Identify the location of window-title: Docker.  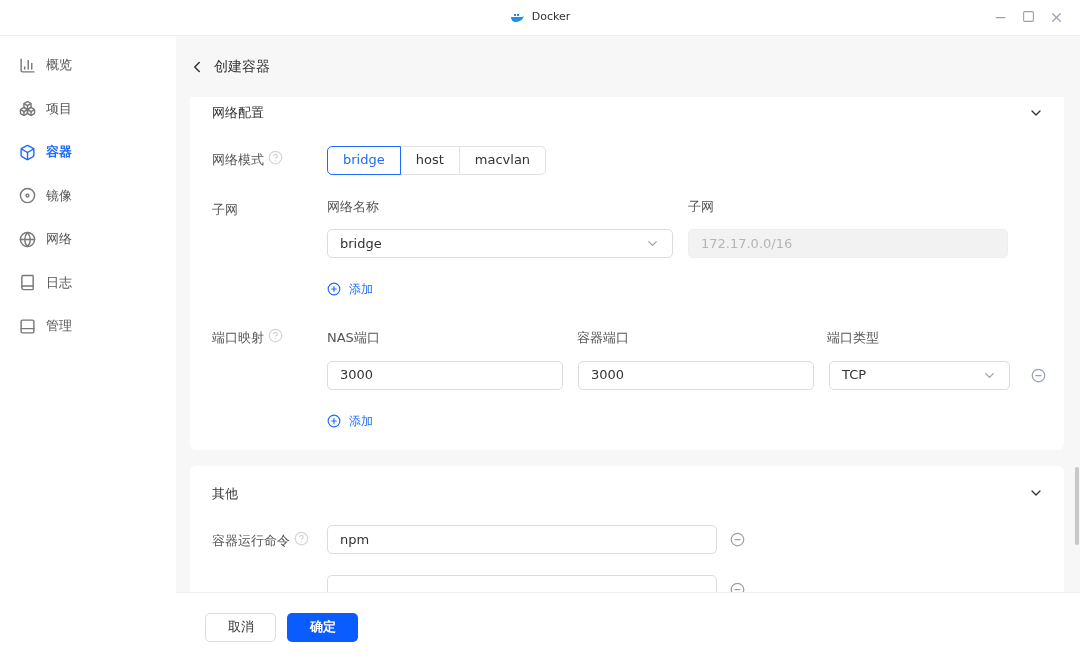
(551, 17).